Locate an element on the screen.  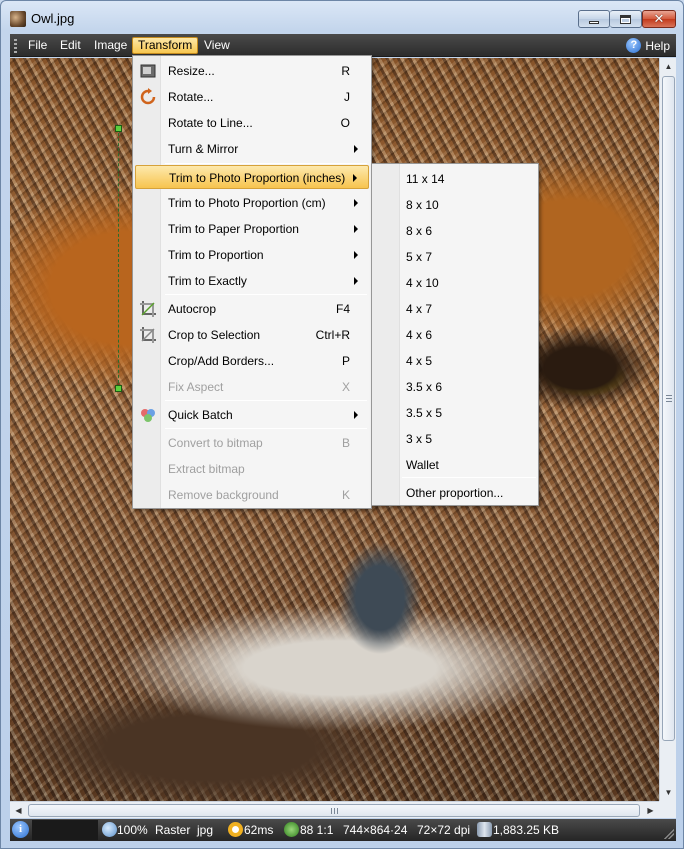
menu-image: Image is located at coordinates (110, 45).